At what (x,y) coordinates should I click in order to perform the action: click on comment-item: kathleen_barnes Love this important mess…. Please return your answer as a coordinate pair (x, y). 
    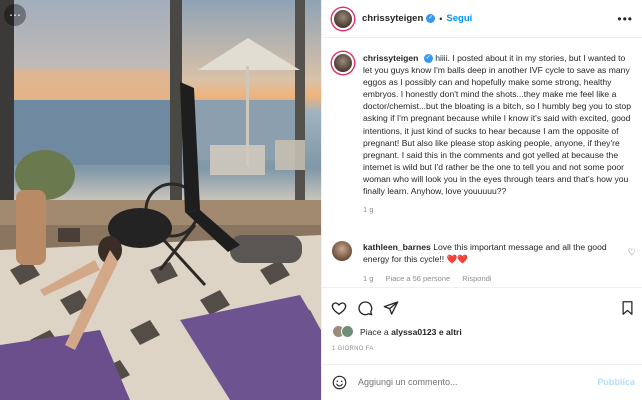
    Looking at the image, I should click on (484, 263).